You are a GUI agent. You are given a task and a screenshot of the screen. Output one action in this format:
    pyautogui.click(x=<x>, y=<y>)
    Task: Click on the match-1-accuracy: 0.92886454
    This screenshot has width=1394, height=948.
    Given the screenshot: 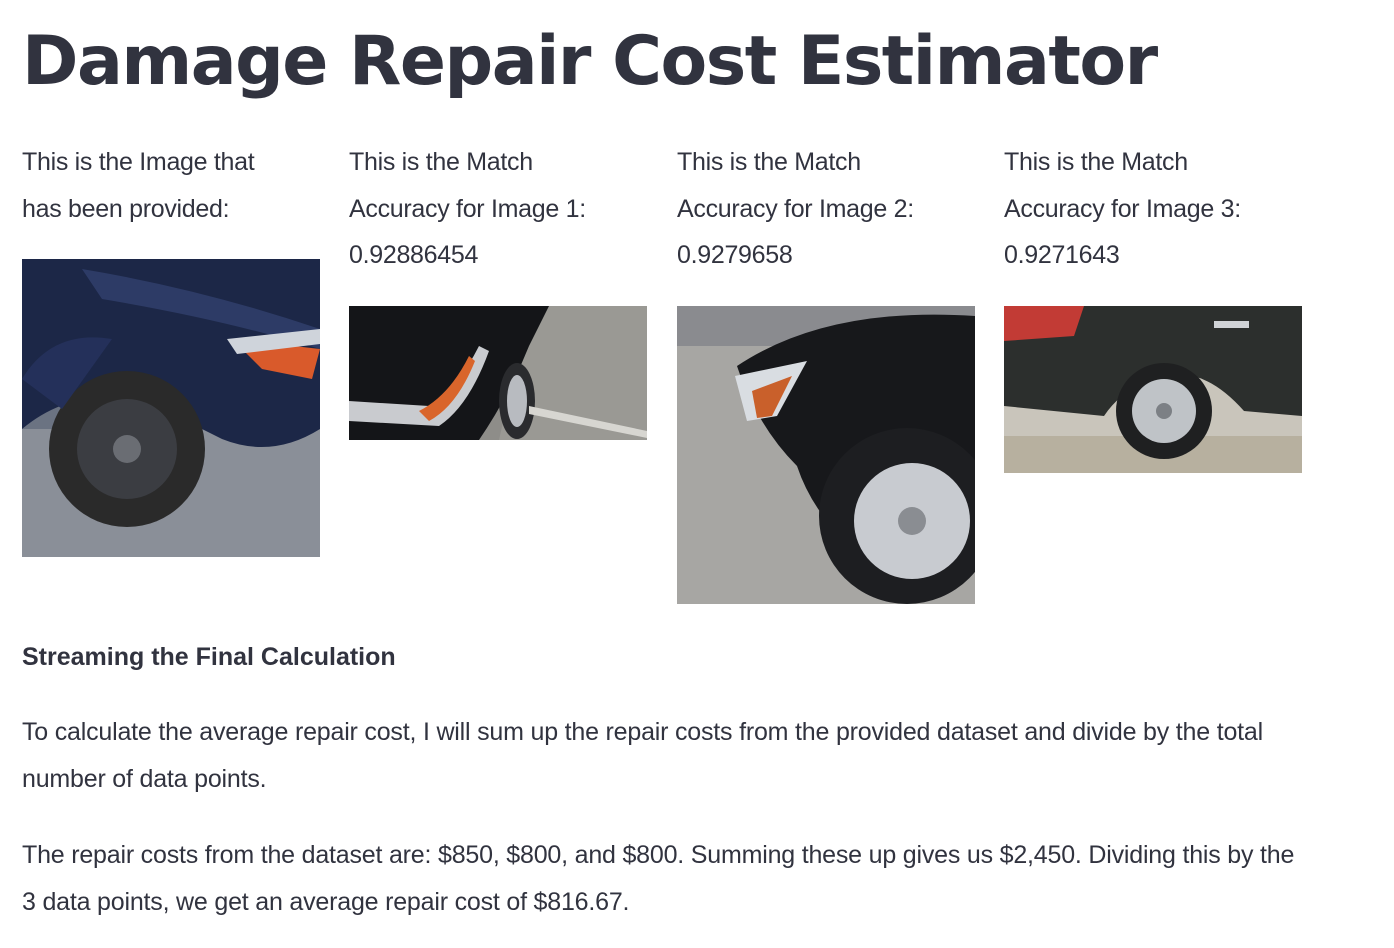 What is the action you would take?
    pyautogui.click(x=414, y=255)
    